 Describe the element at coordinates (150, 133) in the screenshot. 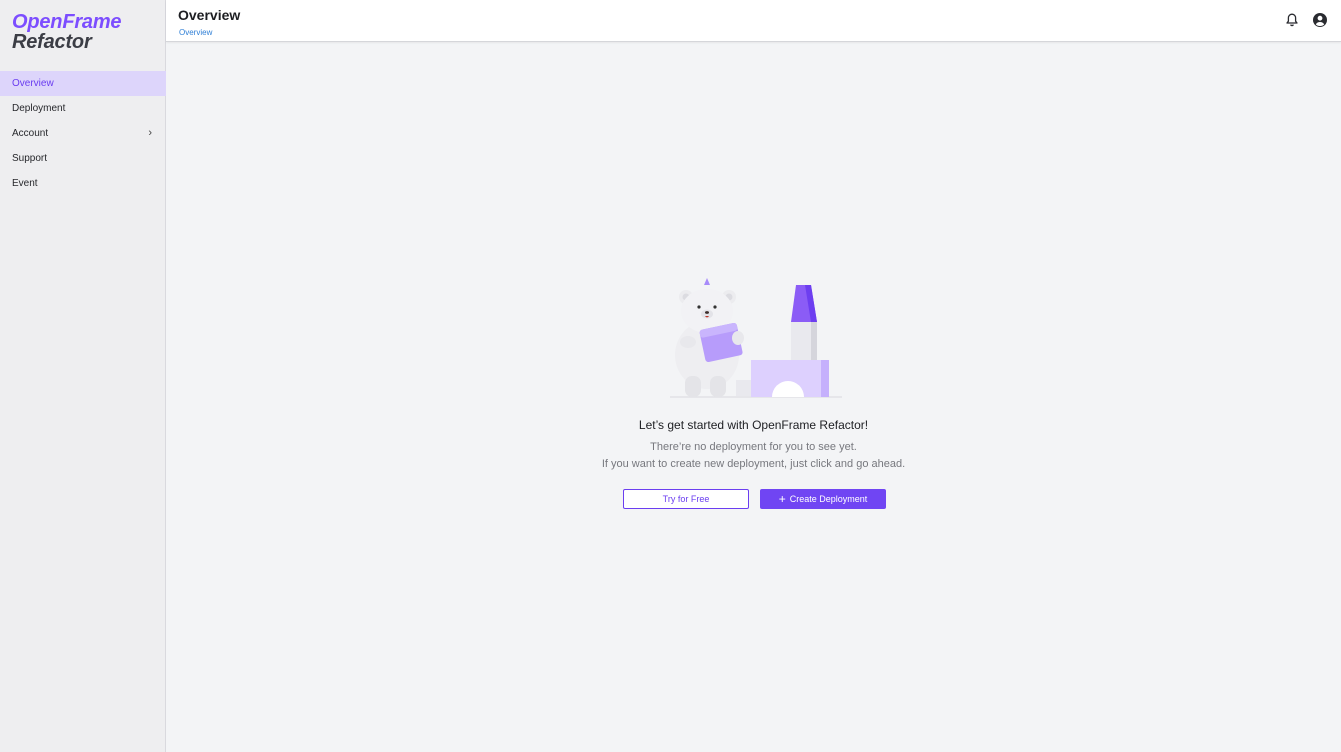

I see `chevron-right-icon: ›` at that location.